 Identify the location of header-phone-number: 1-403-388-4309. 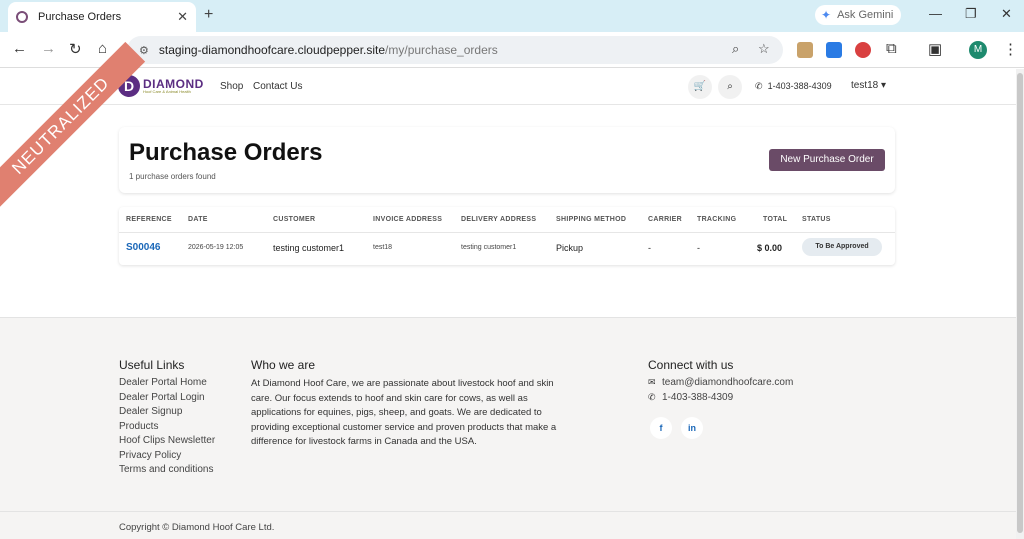
(799, 86).